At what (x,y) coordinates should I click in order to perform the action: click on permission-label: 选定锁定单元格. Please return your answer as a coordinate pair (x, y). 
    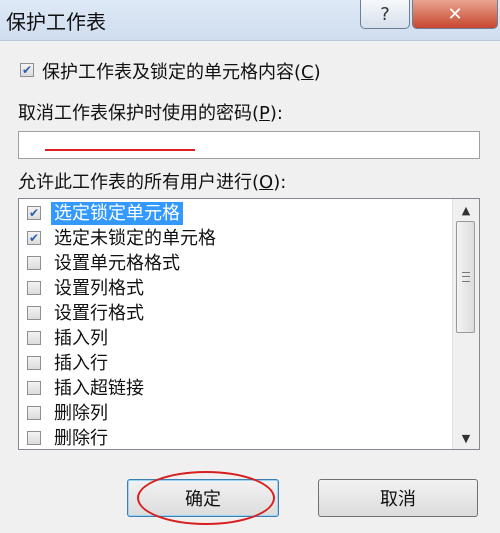
    Looking at the image, I should click on (117, 213).